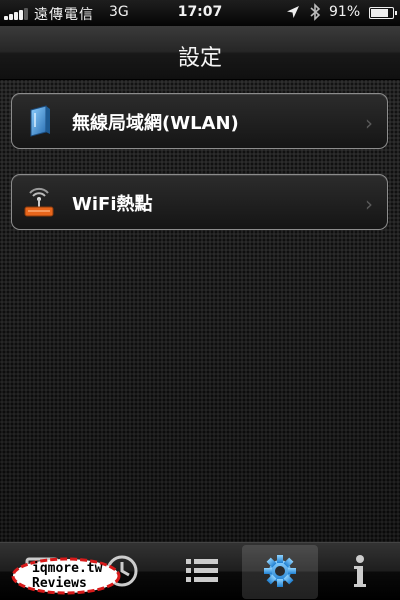 This screenshot has height=600, width=400. What do you see at coordinates (293, 14) in the screenshot?
I see `location-arrow-icon` at bounding box center [293, 14].